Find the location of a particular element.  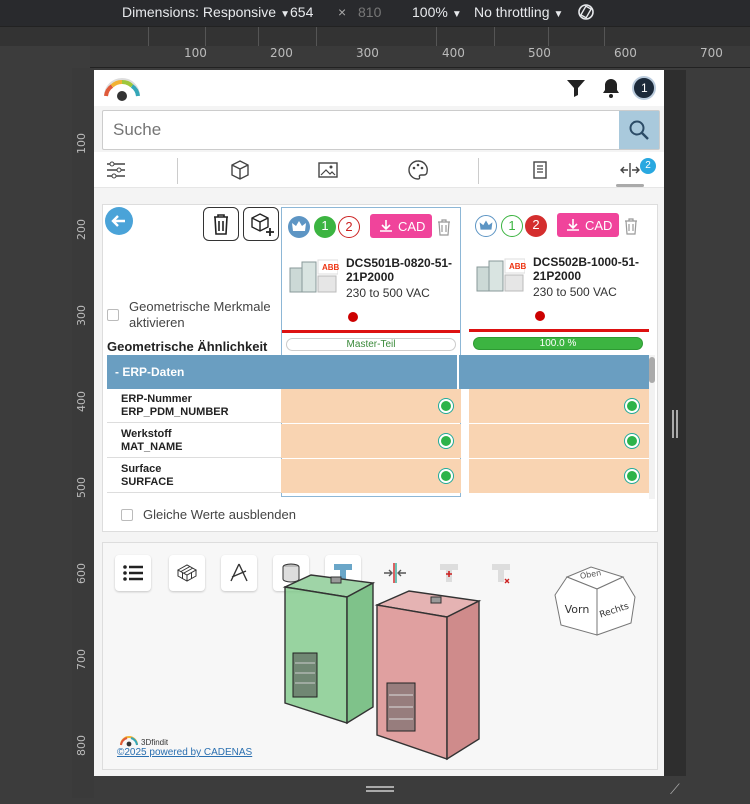

product-name: DCS501B-0820-51-21P2000 is located at coordinates (402, 270).